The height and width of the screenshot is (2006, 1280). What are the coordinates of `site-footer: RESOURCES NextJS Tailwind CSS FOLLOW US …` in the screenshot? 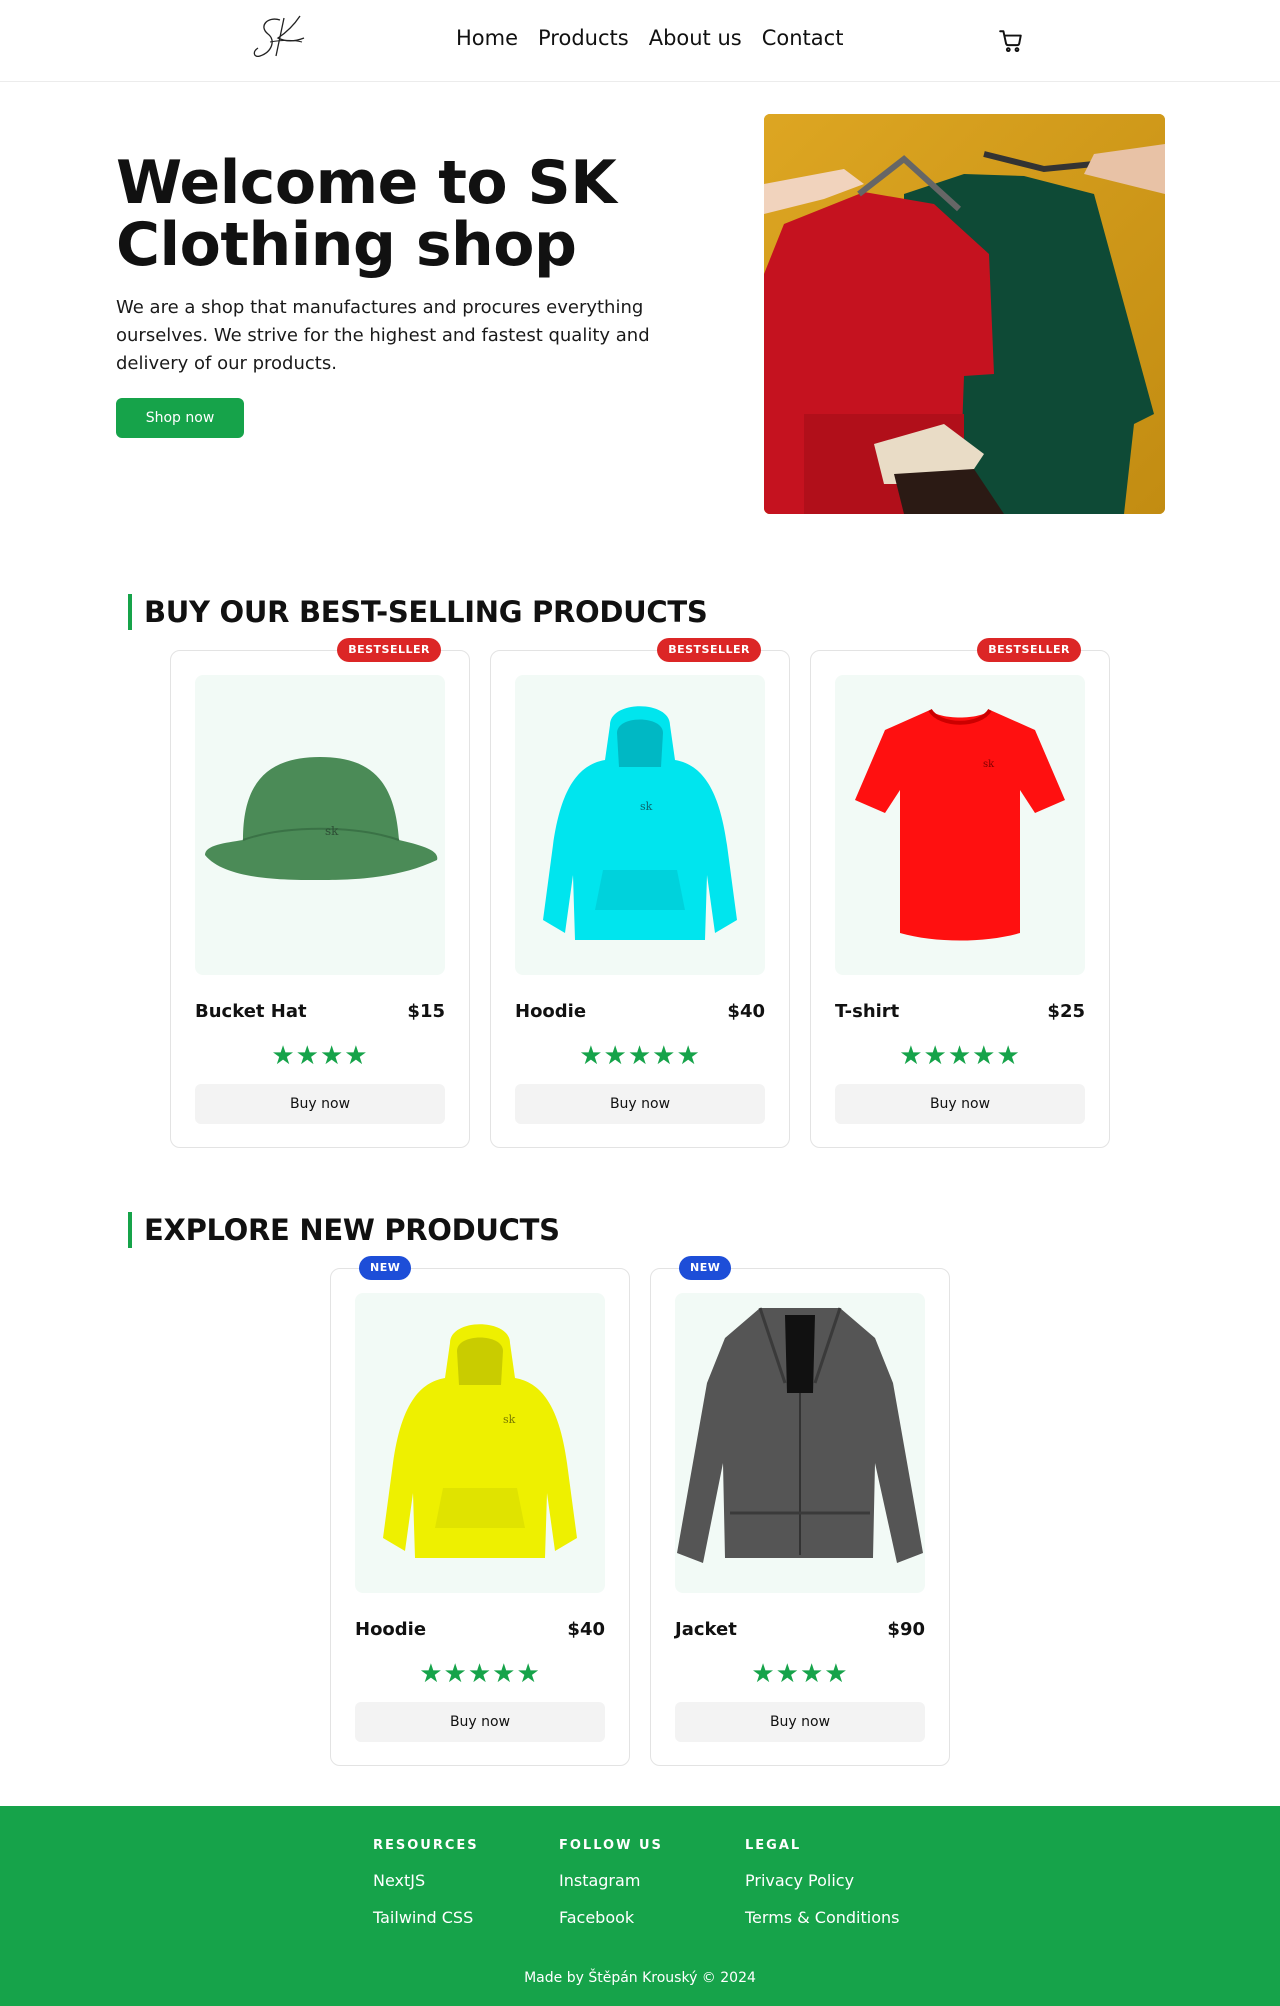 It's located at (640, 1906).